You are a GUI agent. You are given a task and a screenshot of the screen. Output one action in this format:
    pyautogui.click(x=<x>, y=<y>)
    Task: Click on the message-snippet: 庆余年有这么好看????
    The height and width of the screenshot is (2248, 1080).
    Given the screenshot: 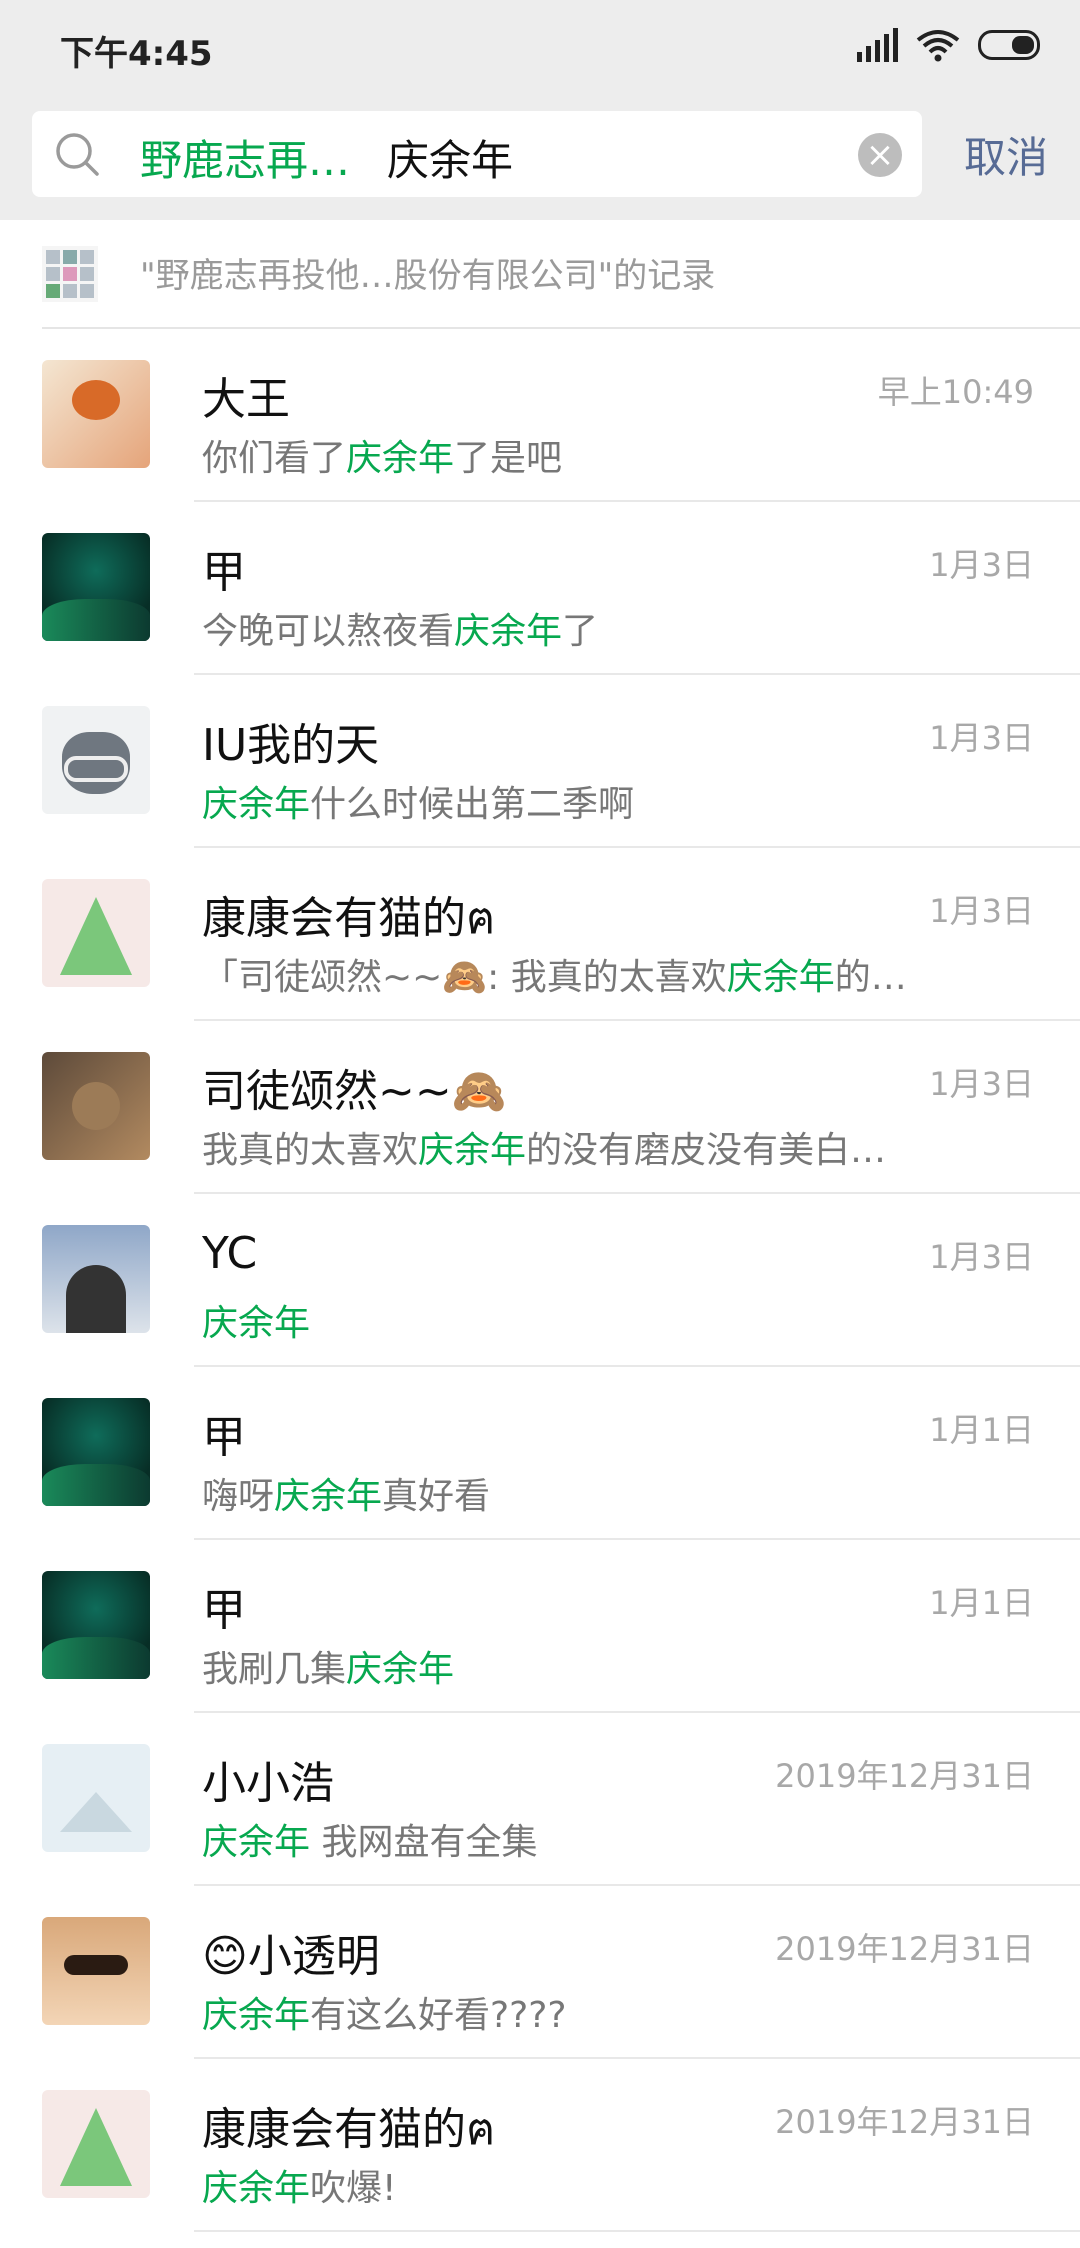 What is the action you would take?
    pyautogui.click(x=384, y=2012)
    